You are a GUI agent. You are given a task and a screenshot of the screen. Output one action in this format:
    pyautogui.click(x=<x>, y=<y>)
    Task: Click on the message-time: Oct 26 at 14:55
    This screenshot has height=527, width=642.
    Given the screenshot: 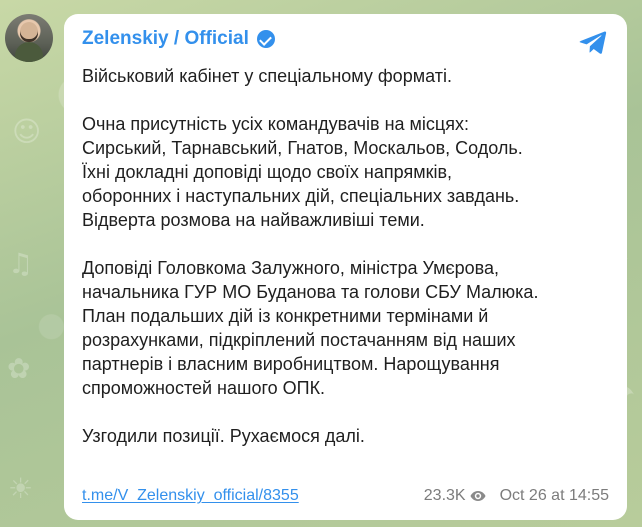 What is the action you would take?
    pyautogui.click(x=554, y=495)
    